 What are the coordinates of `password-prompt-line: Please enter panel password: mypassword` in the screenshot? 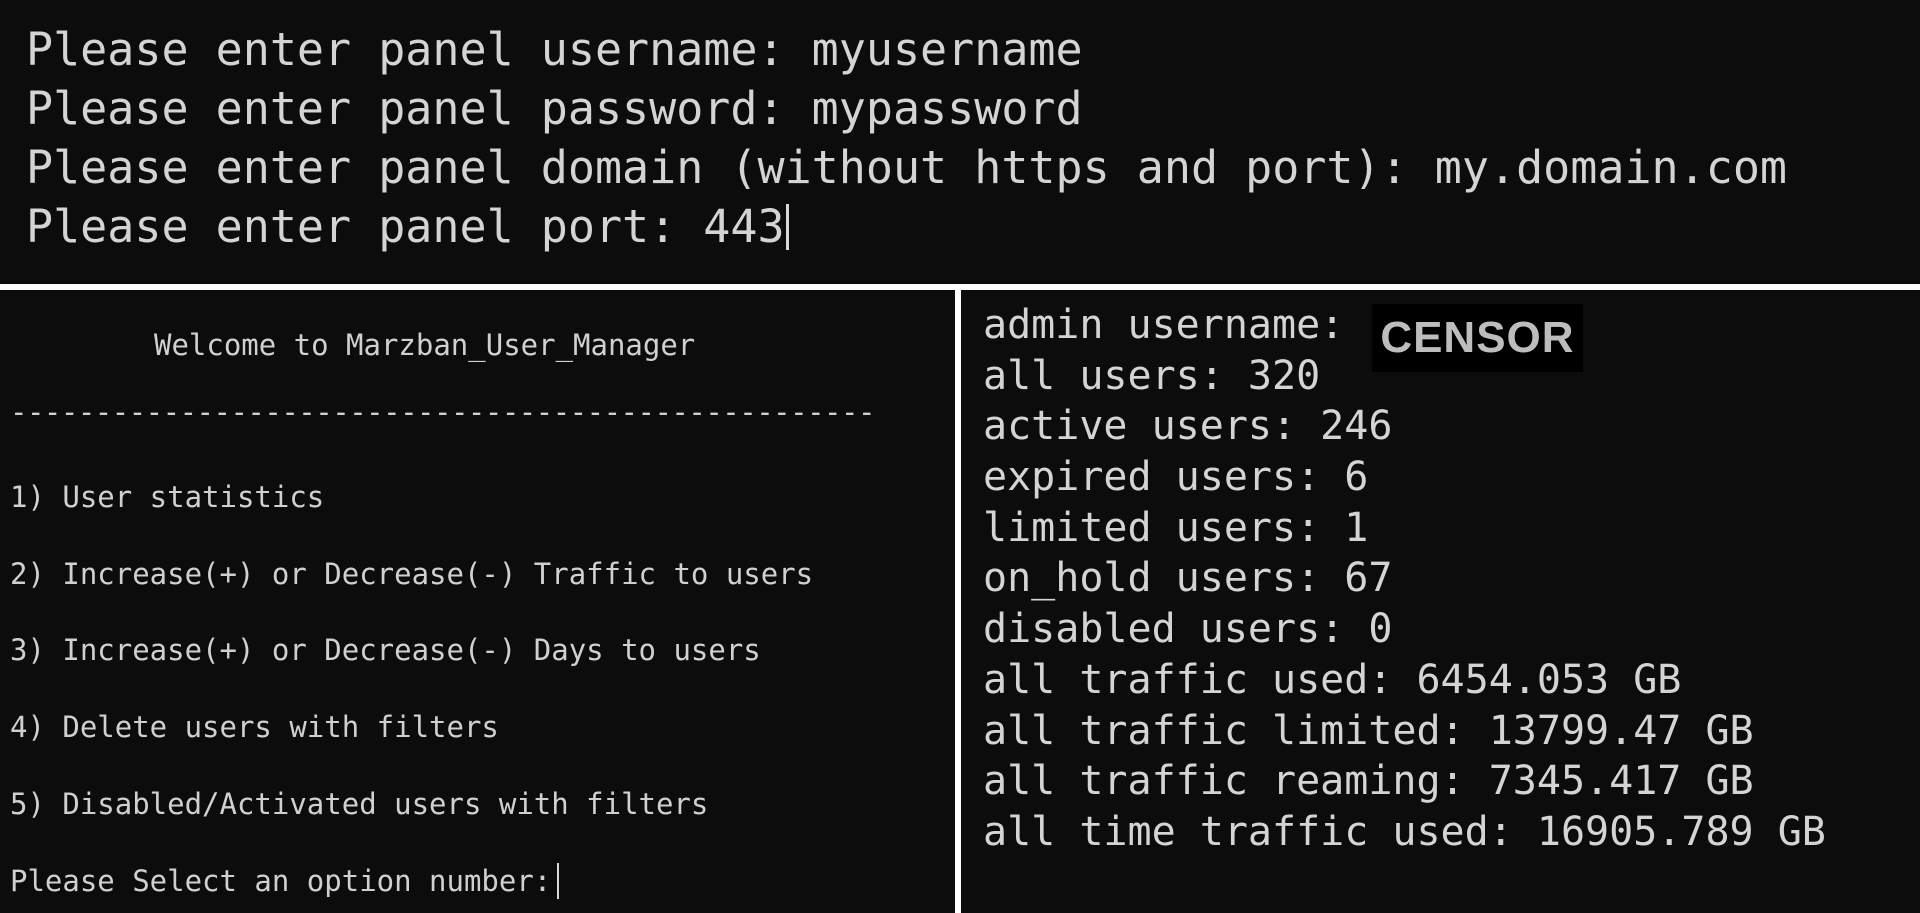 It's located at (554, 108).